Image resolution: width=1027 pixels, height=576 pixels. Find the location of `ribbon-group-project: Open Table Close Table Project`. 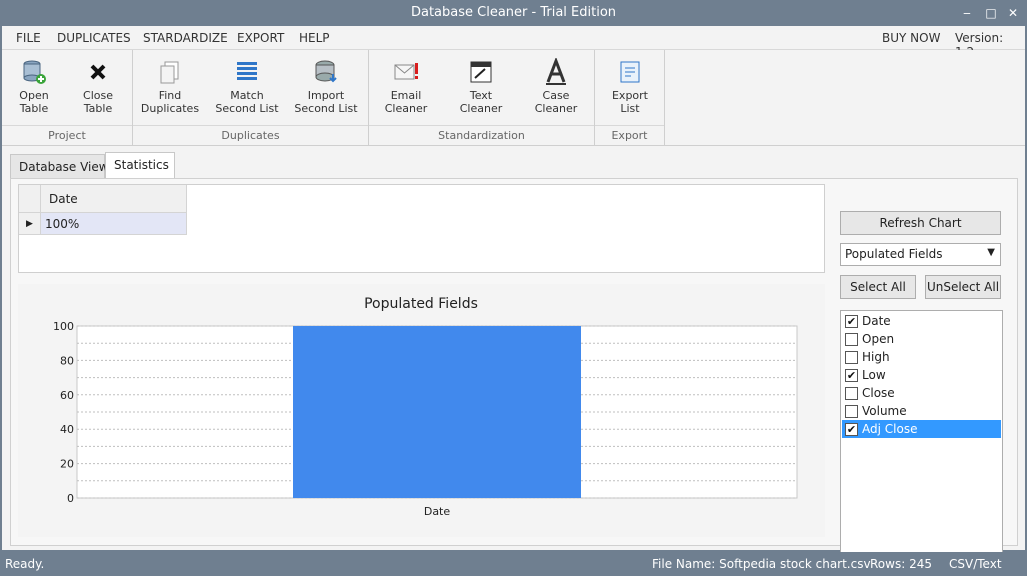

ribbon-group-project: Open Table Close Table Project is located at coordinates (67, 98).